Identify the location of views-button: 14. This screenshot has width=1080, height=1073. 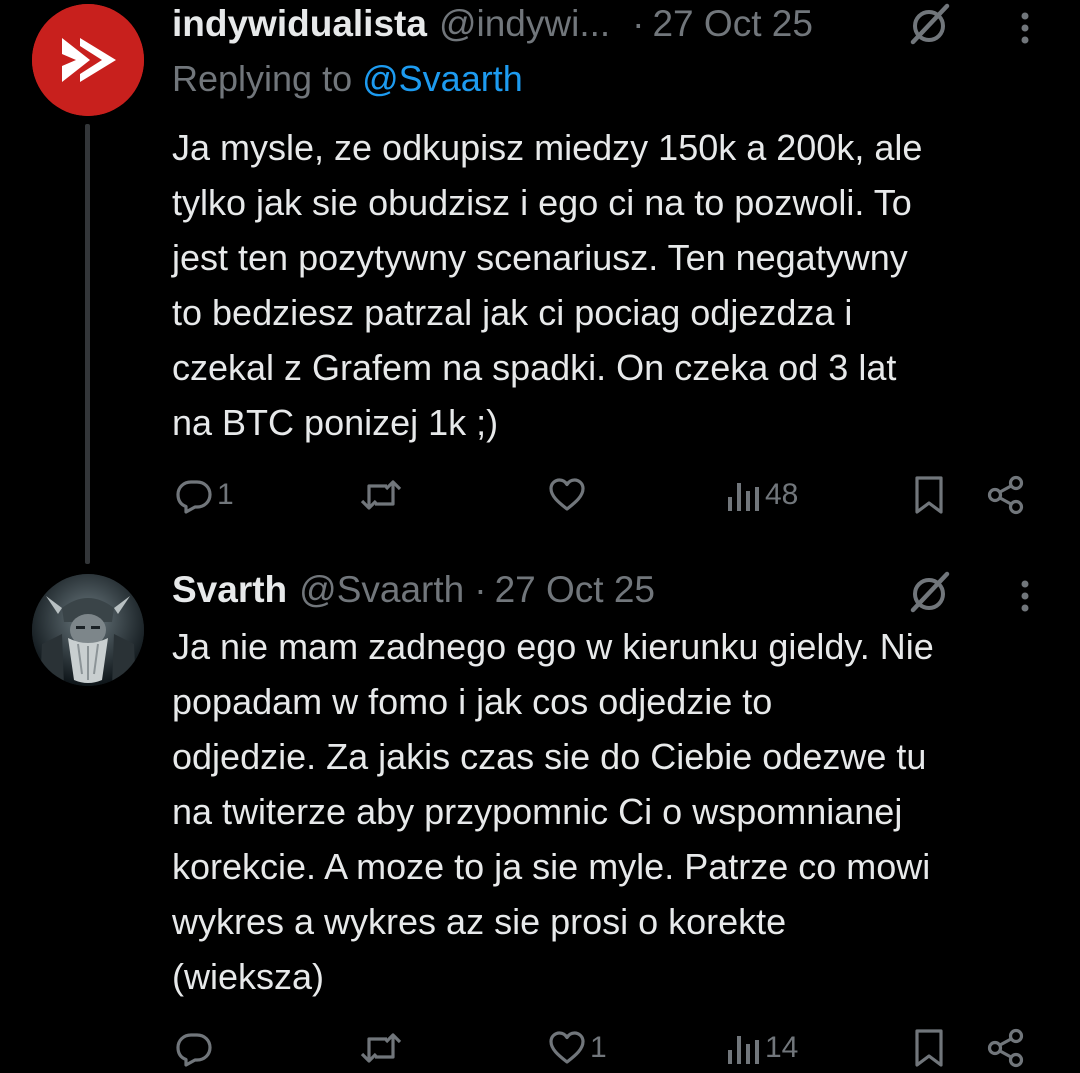
(762, 1048).